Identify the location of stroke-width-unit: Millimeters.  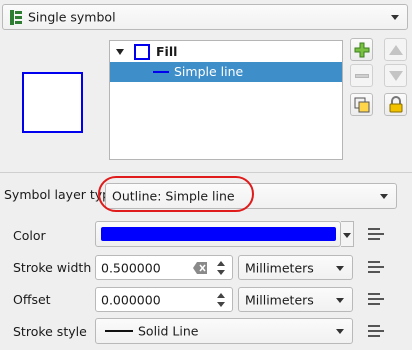
(279, 267).